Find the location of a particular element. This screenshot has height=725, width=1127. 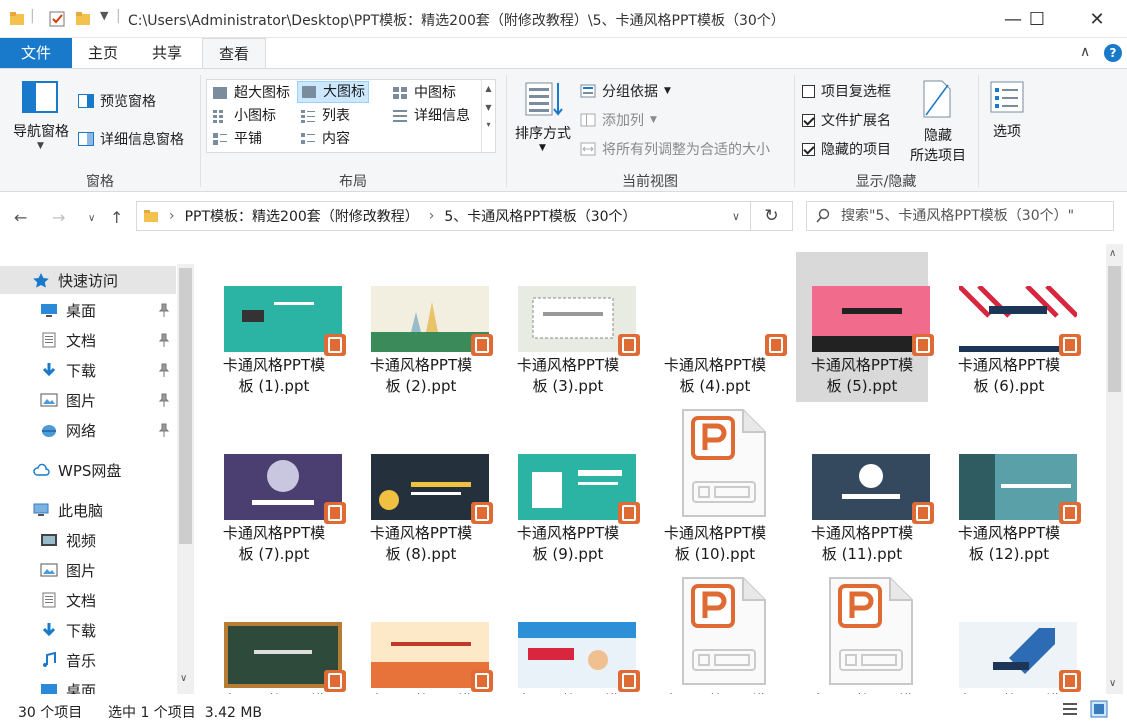

maximize-button: ☐ is located at coordinates (1037, 19).